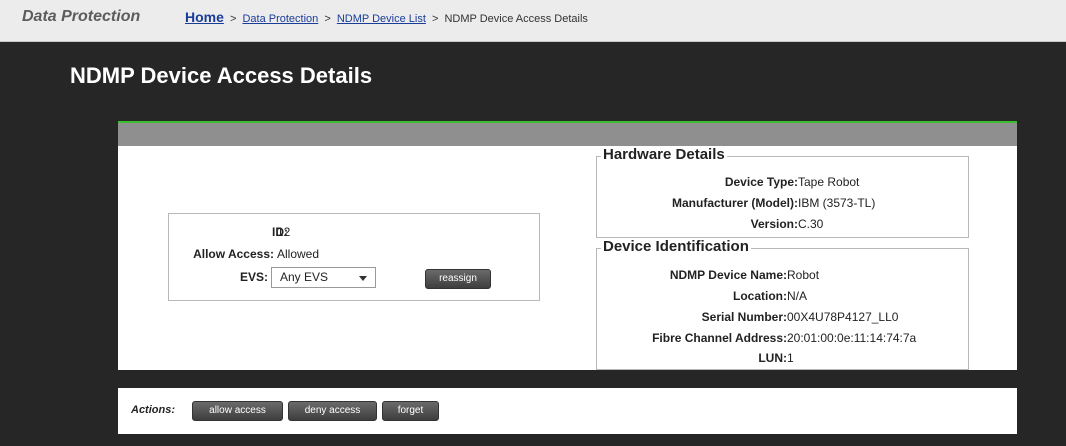  I want to click on actions-label: Actions:, so click(153, 410).